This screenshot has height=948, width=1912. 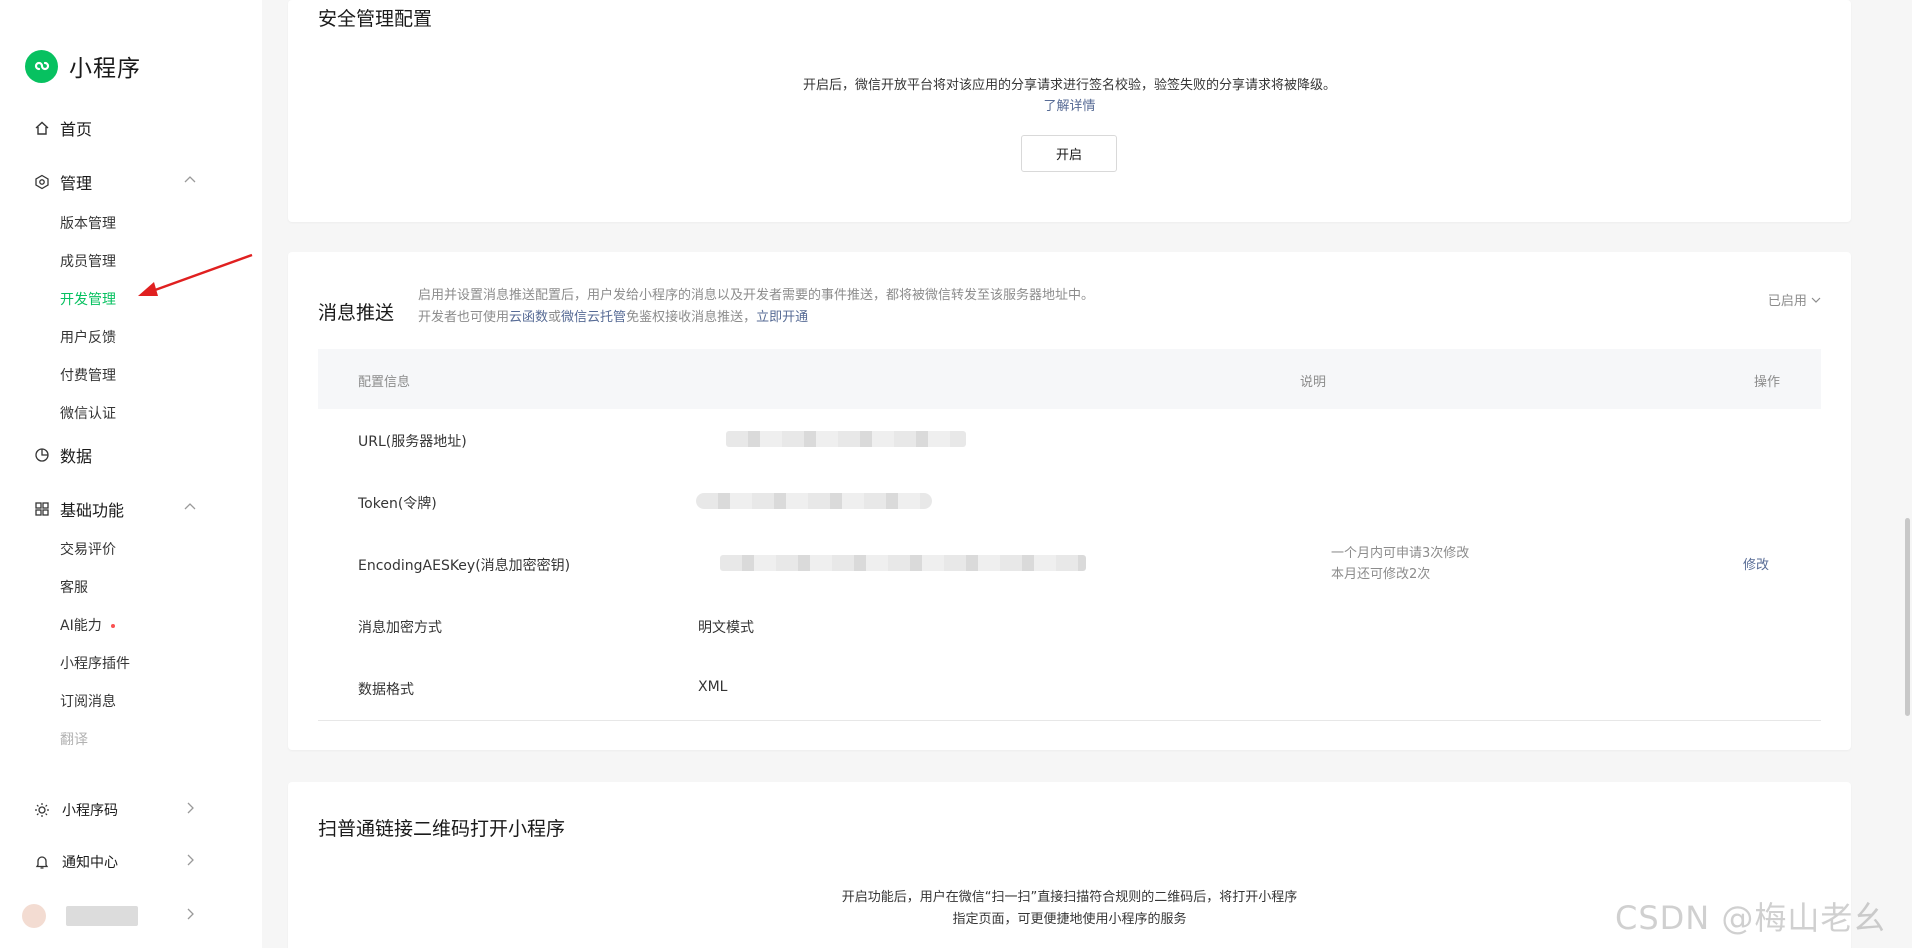 What do you see at coordinates (1751, 918) in the screenshot?
I see `watermark: CSDN @梅山老幺` at bounding box center [1751, 918].